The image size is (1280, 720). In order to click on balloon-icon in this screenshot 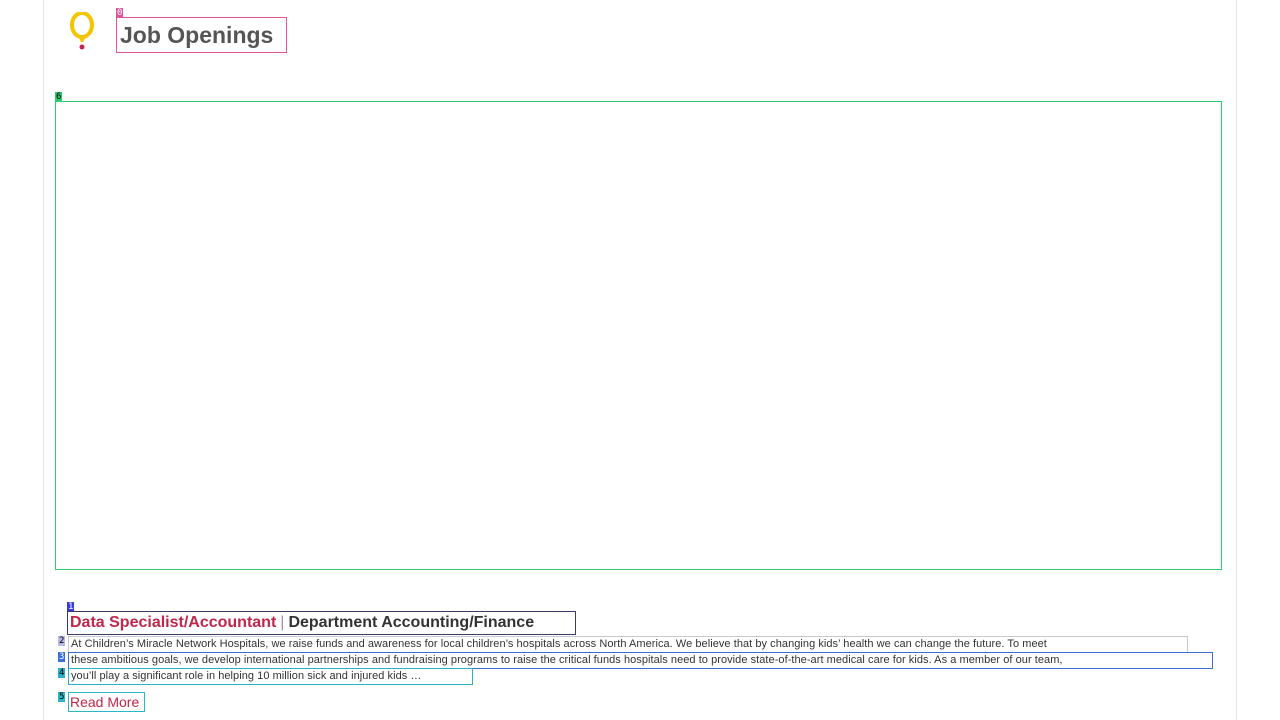, I will do `click(82, 31)`.